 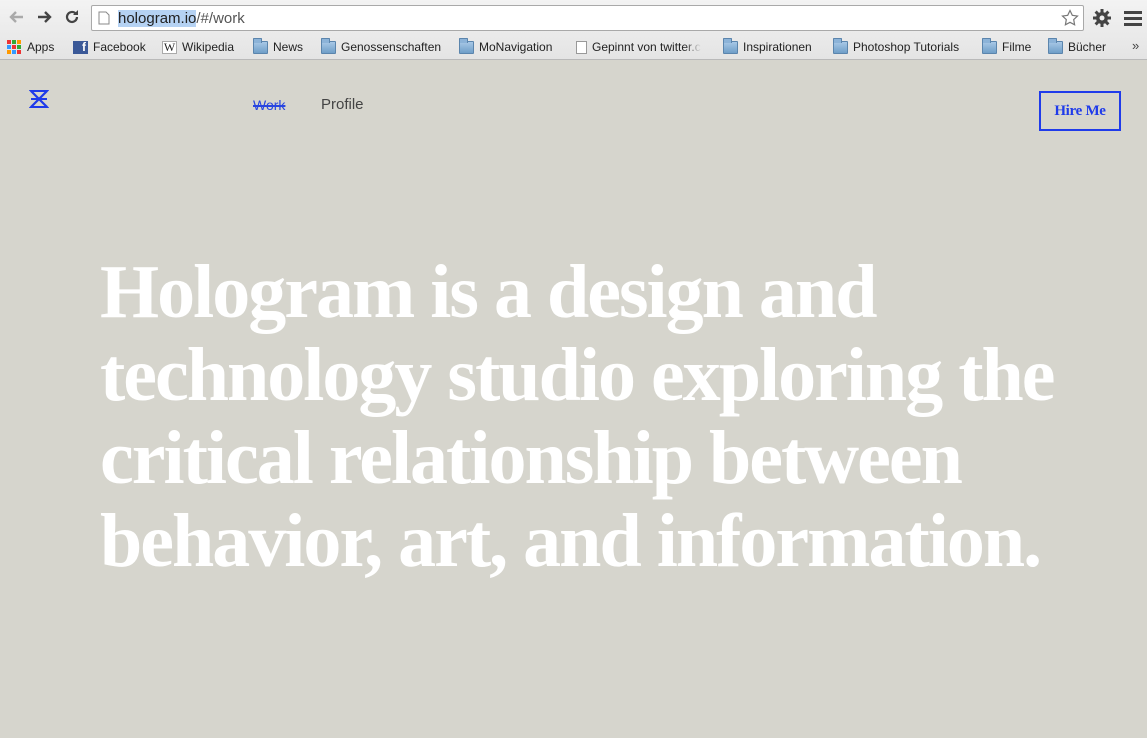 I want to click on apps-grid-icon, so click(x=14, y=47).